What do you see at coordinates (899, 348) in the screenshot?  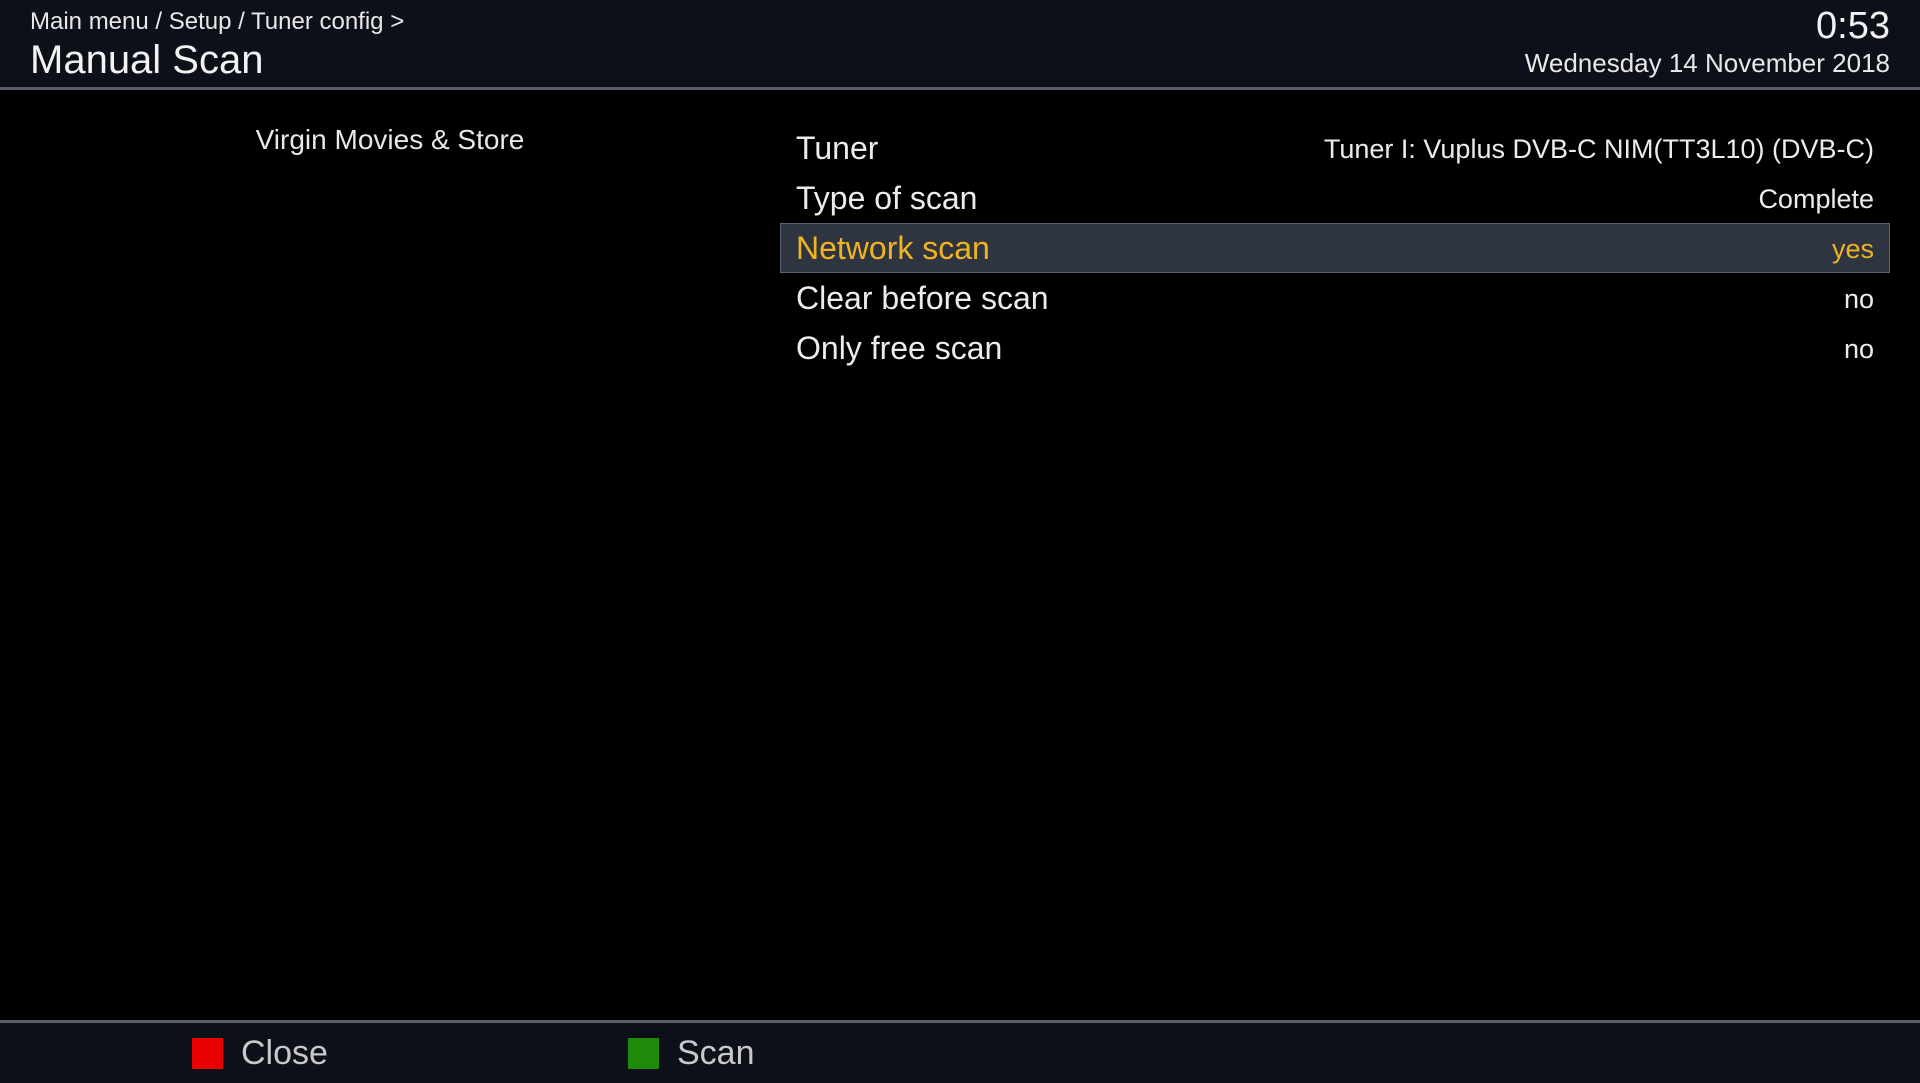 I see `config-label: Only free scan` at bounding box center [899, 348].